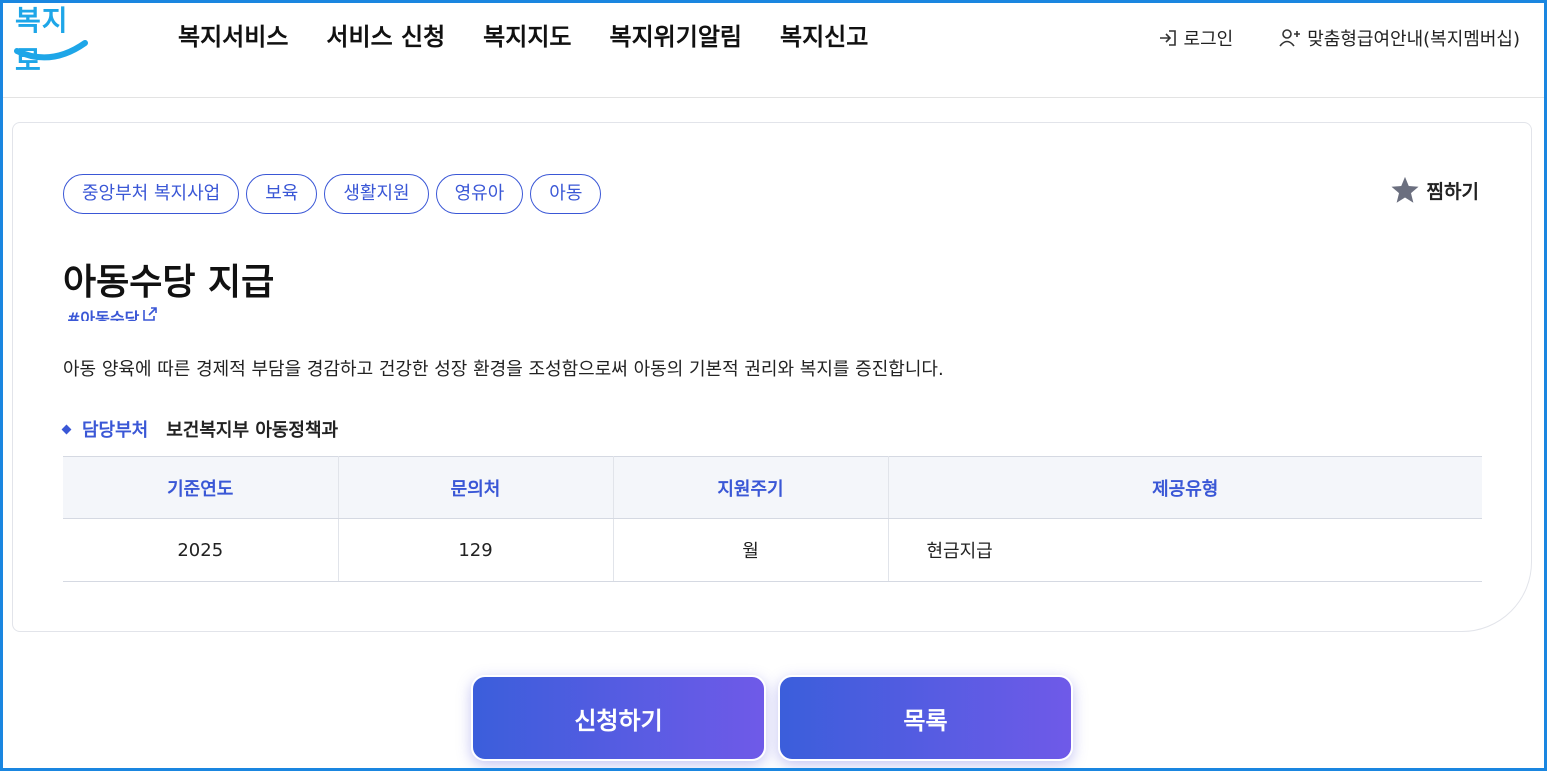 This screenshot has width=1547, height=771. I want to click on header-contact: 문의처, so click(476, 487).